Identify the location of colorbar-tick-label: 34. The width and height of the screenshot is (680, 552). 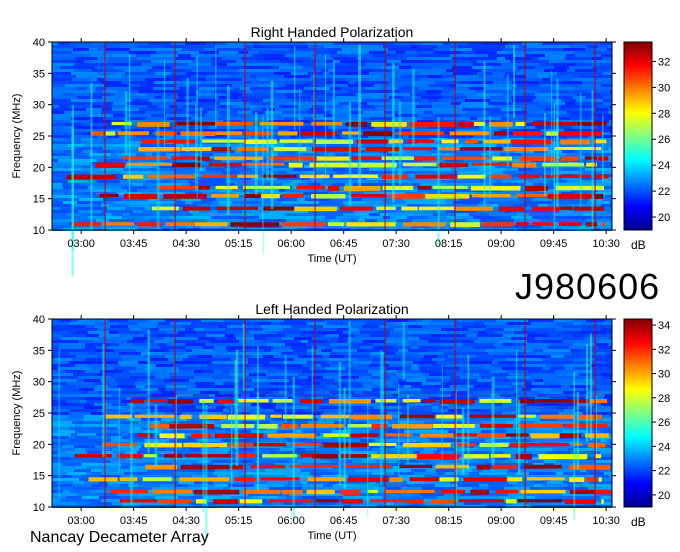
(664, 326).